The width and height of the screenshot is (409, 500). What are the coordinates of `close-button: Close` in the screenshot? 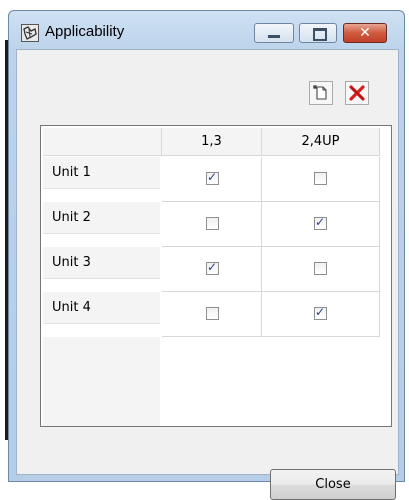 It's located at (333, 484).